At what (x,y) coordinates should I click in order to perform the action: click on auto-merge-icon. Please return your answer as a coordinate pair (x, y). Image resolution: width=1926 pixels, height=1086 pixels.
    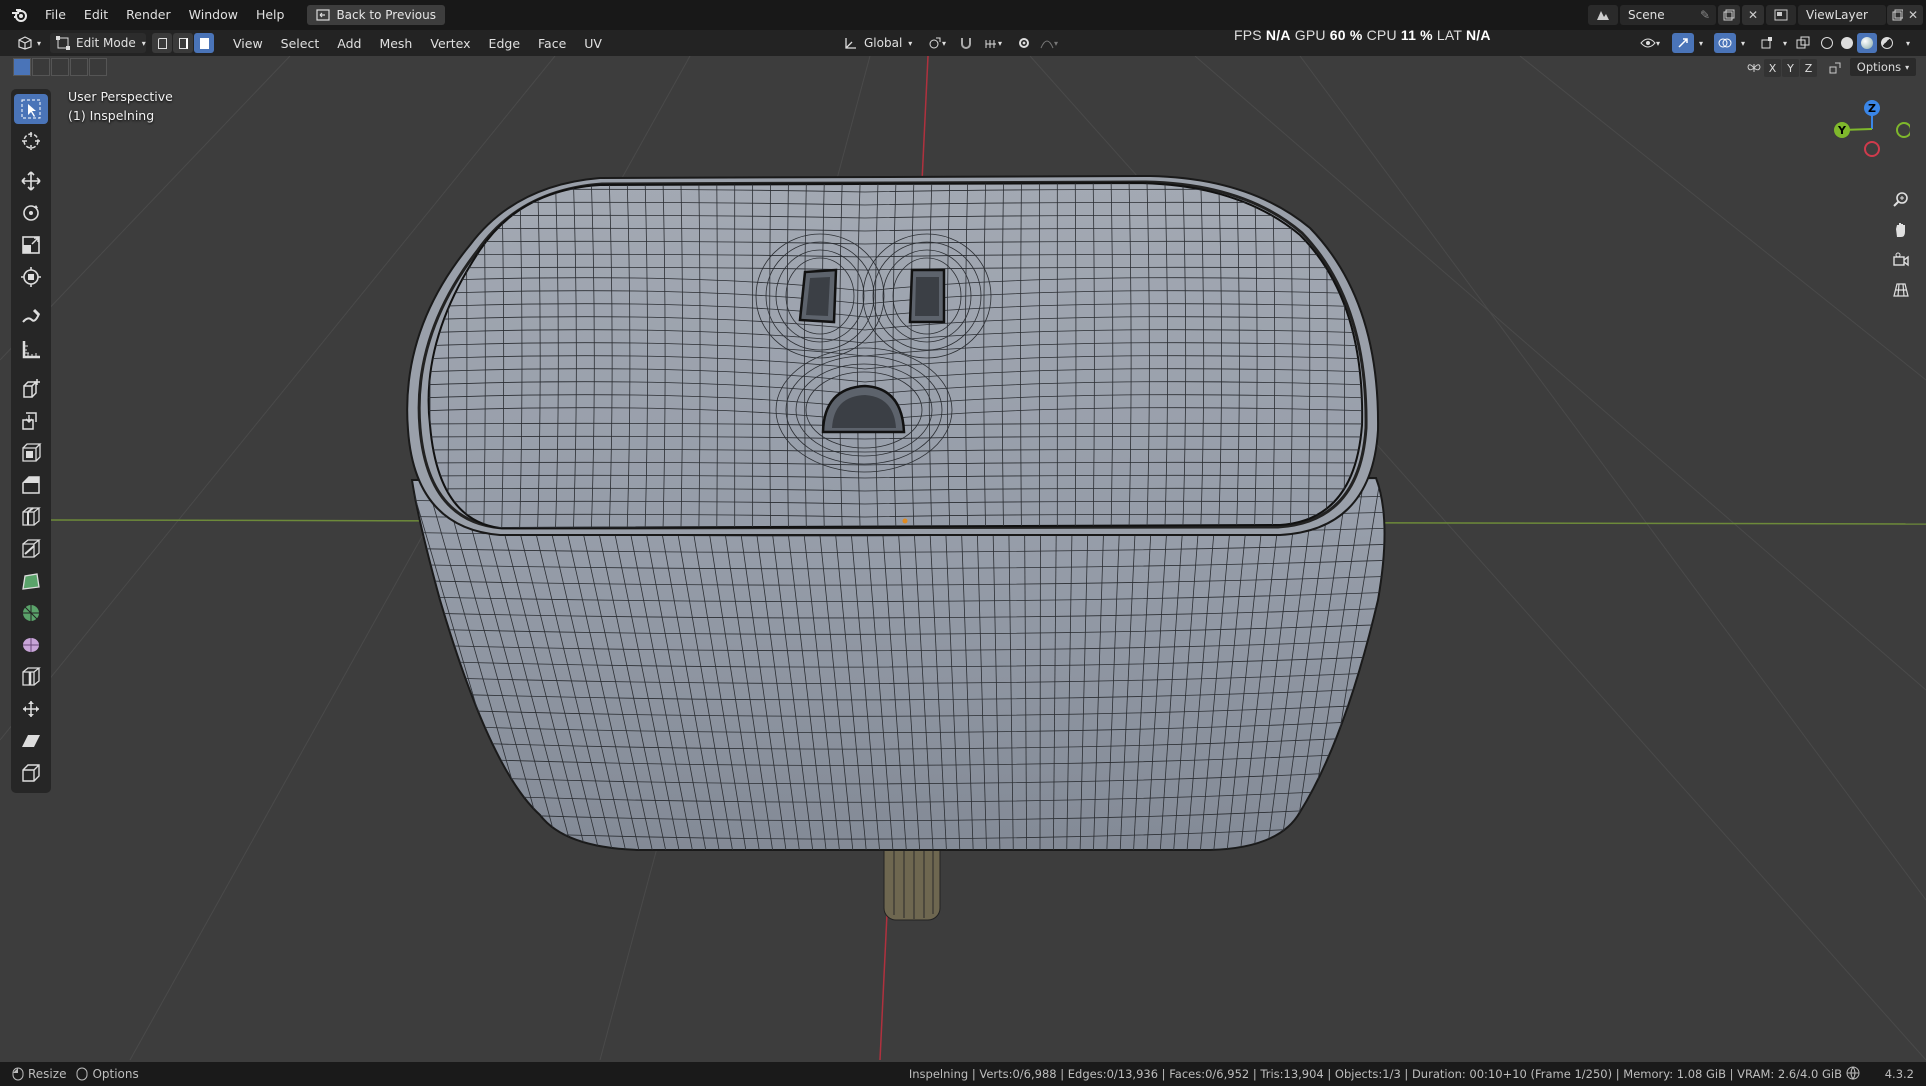
    Looking at the image, I should click on (1834, 68).